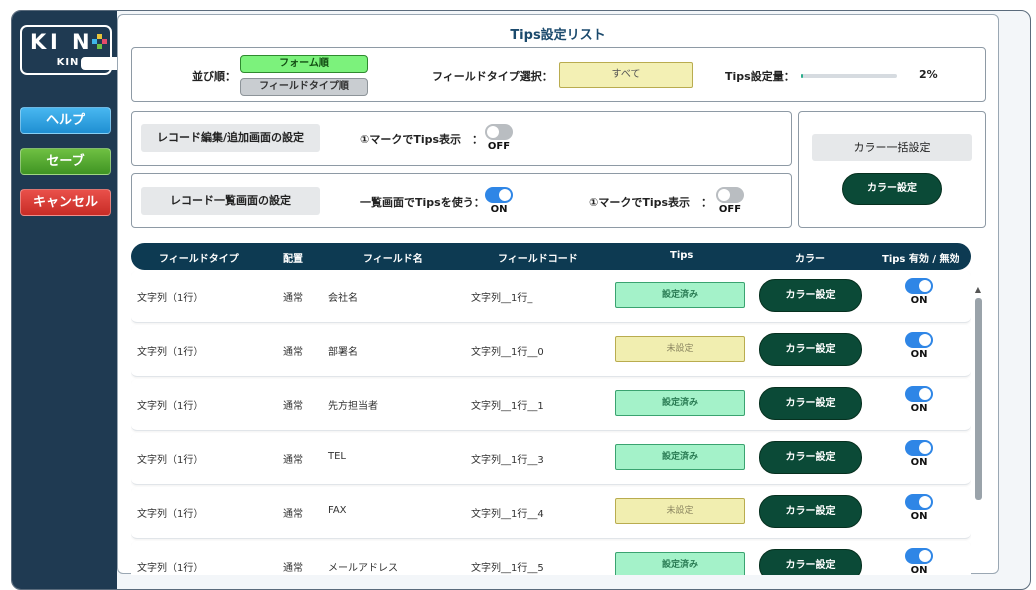 The height and width of the screenshot is (590, 1036). Describe the element at coordinates (849, 76) in the screenshot. I see `tips-amount-progress` at that location.